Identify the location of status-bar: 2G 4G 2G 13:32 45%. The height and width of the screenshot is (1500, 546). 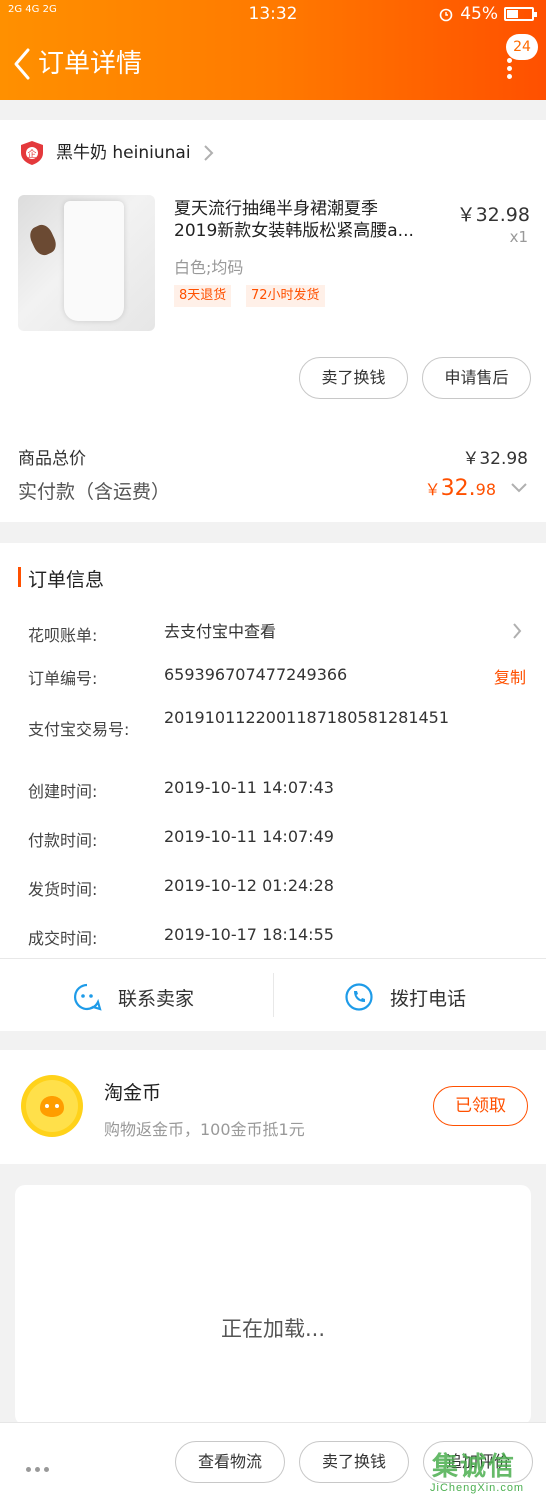
(273, 15).